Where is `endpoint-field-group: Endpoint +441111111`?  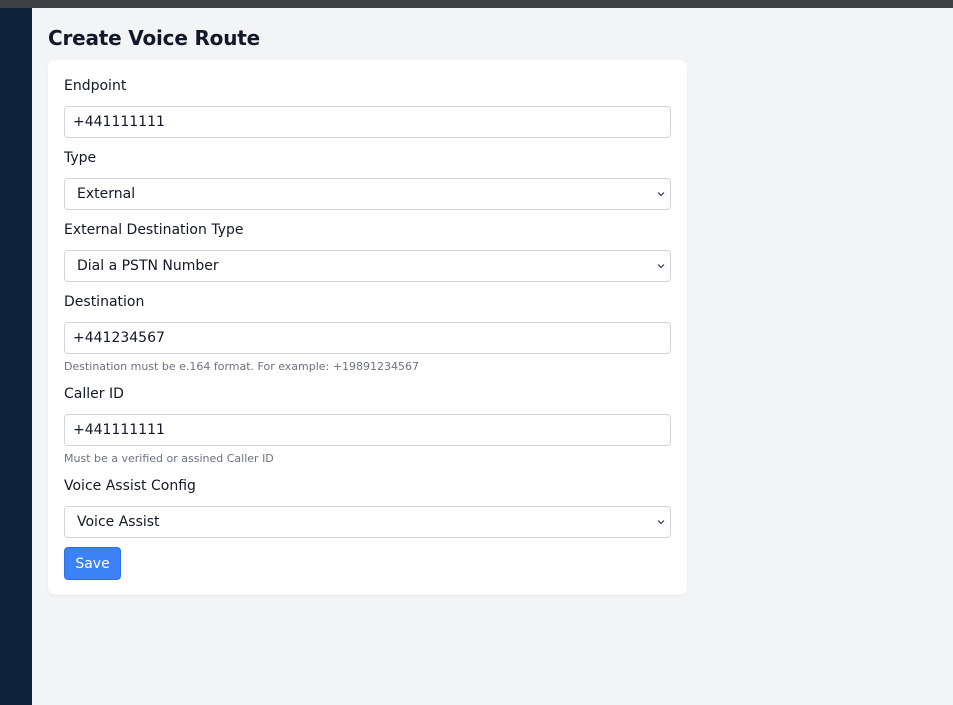 endpoint-field-group: Endpoint +441111111 is located at coordinates (367, 107).